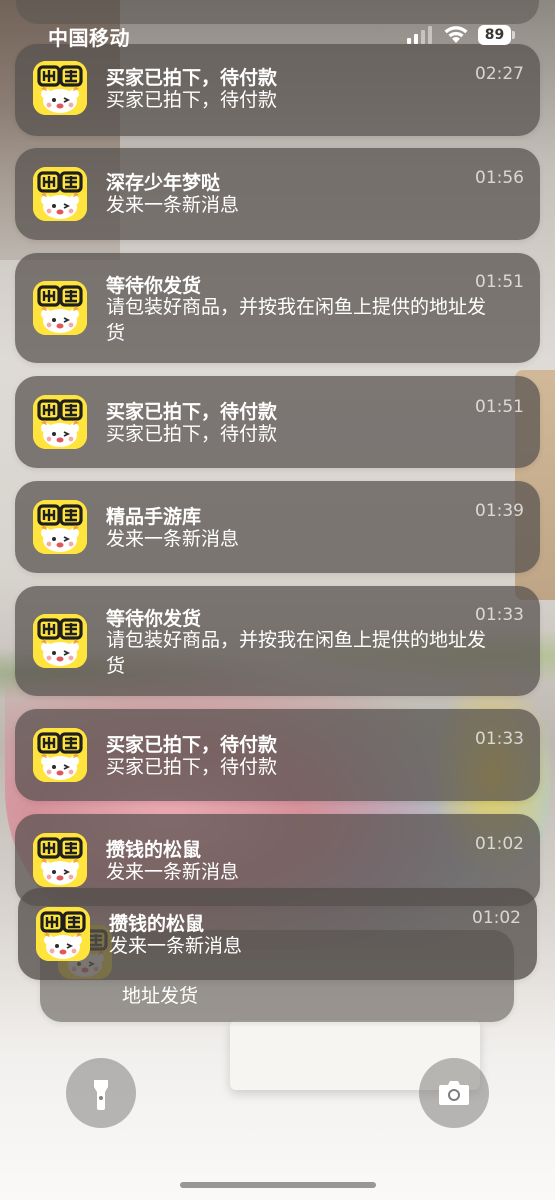 The height and width of the screenshot is (1200, 555). Describe the element at coordinates (277, 527) in the screenshot. I see `notification-card: 精品手游库 发来一条新消息 01:39` at that location.